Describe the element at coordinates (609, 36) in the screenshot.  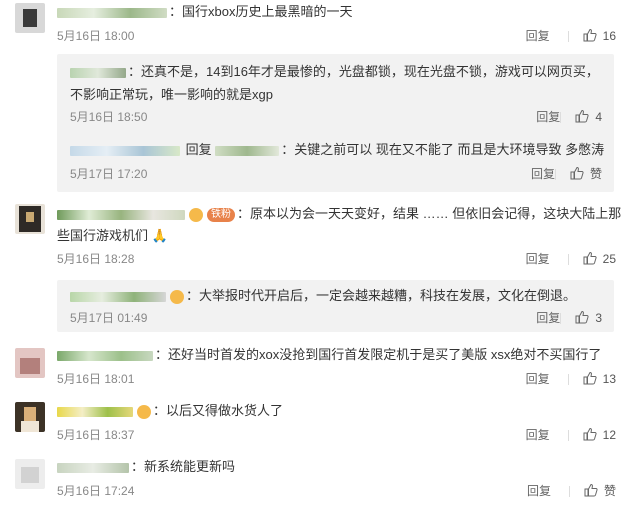
I see `like-count: 16` at that location.